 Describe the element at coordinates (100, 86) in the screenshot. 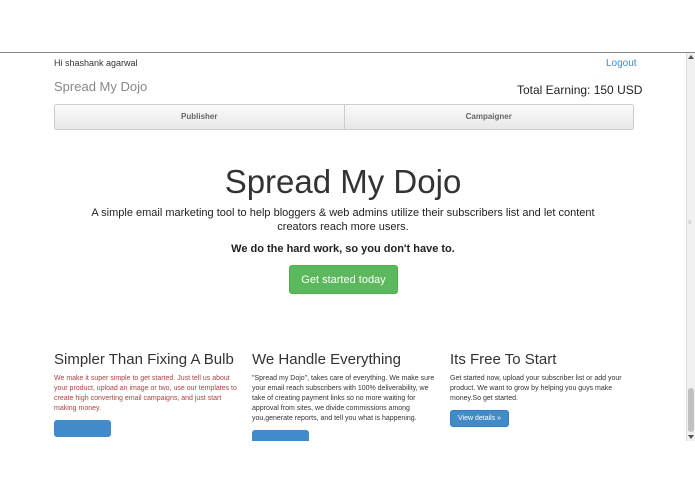

I see `brand-logo-text: Spread My Dojo` at that location.